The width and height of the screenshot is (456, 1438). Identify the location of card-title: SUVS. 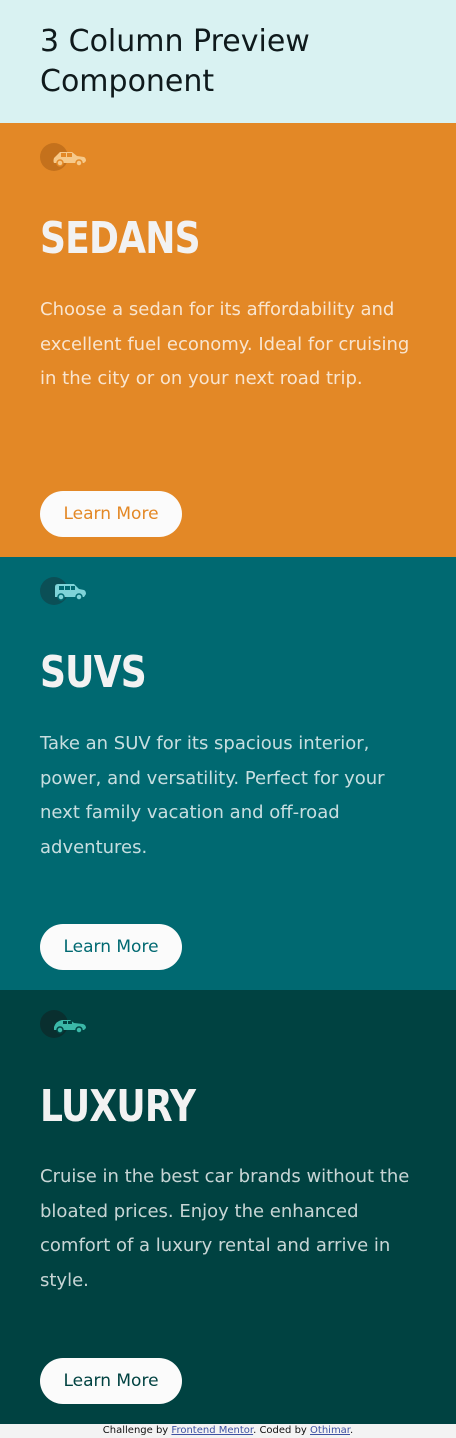
(93, 672).